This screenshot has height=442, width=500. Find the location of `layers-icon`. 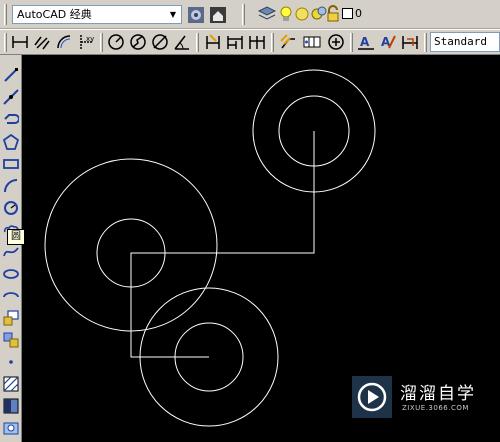

layers-icon is located at coordinates (267, 13).